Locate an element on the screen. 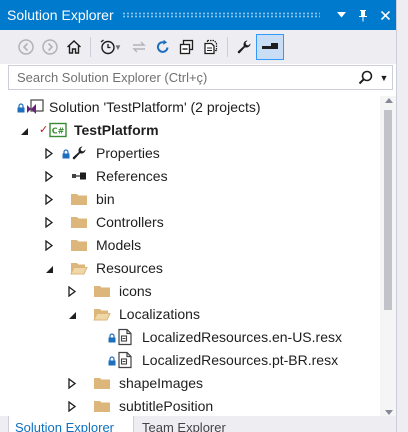  close-button is located at coordinates (385, 15).